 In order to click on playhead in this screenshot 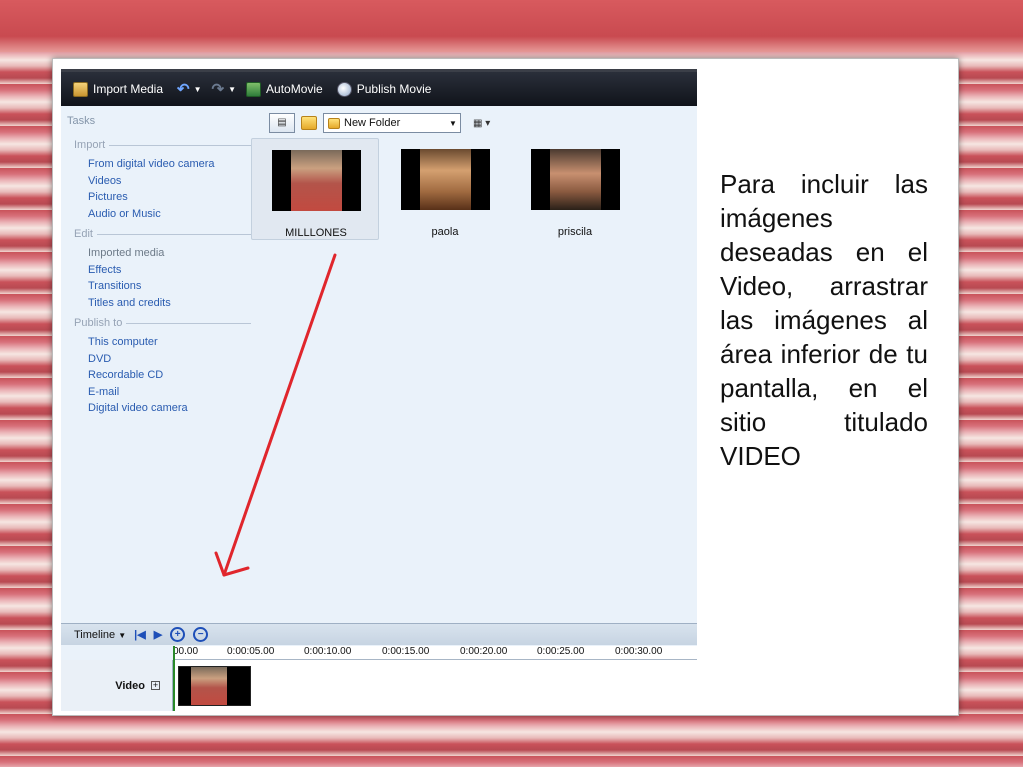, I will do `click(174, 678)`.